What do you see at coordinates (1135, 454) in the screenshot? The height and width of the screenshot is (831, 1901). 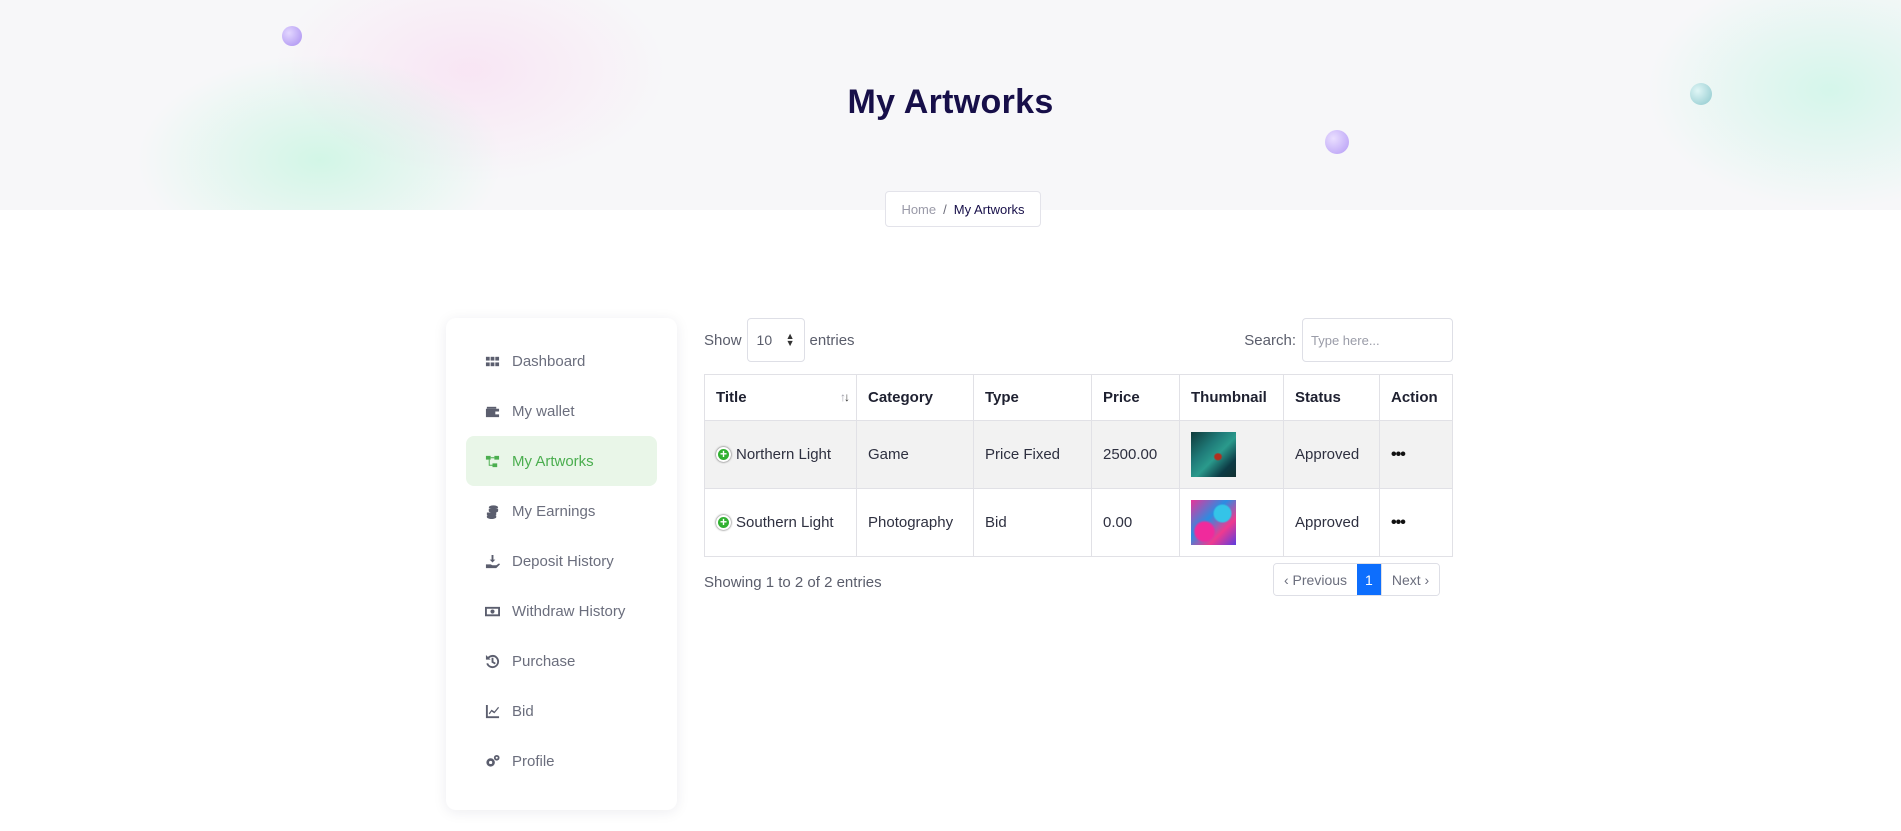 I see `cell-price: 2500.00` at bounding box center [1135, 454].